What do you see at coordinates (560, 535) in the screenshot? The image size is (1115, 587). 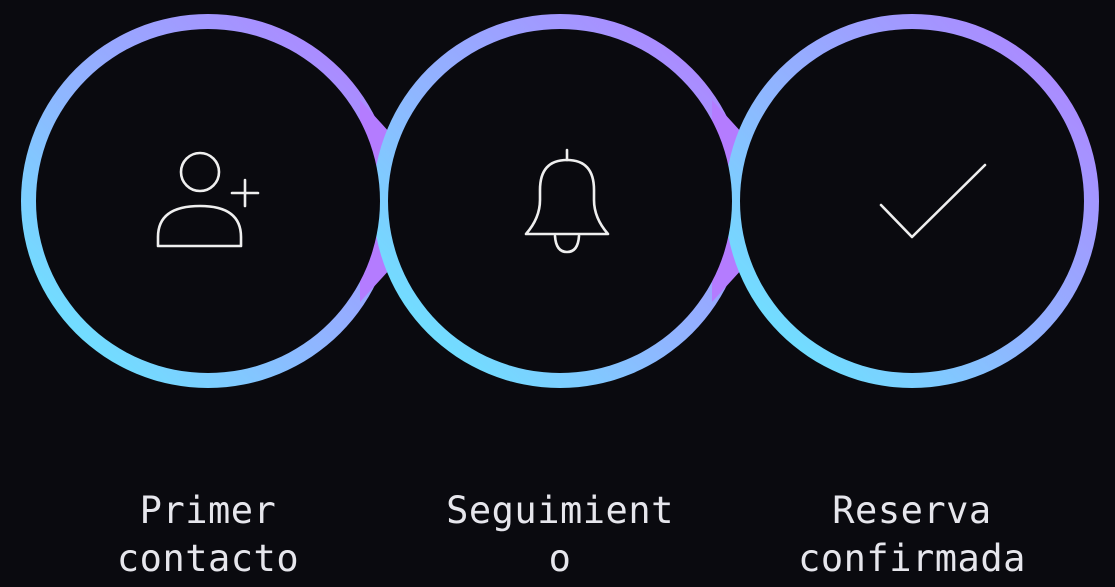 I see `step-2-label: Seguimient o` at bounding box center [560, 535].